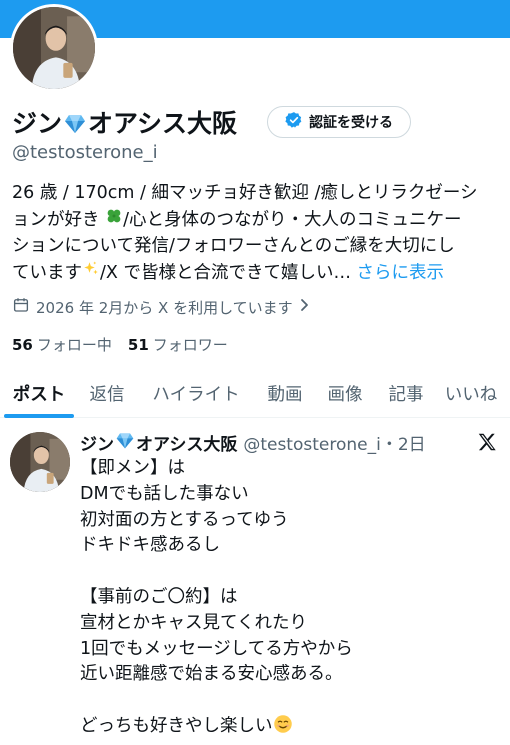 Image resolution: width=510 pixels, height=745 pixels. I want to click on x-logo-icon, so click(487, 442).